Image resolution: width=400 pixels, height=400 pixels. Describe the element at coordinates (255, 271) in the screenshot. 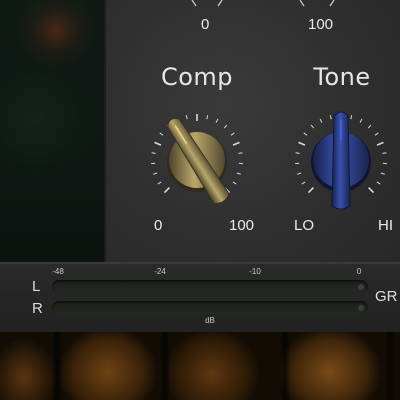

I see `meter-tick-label: -10` at that location.